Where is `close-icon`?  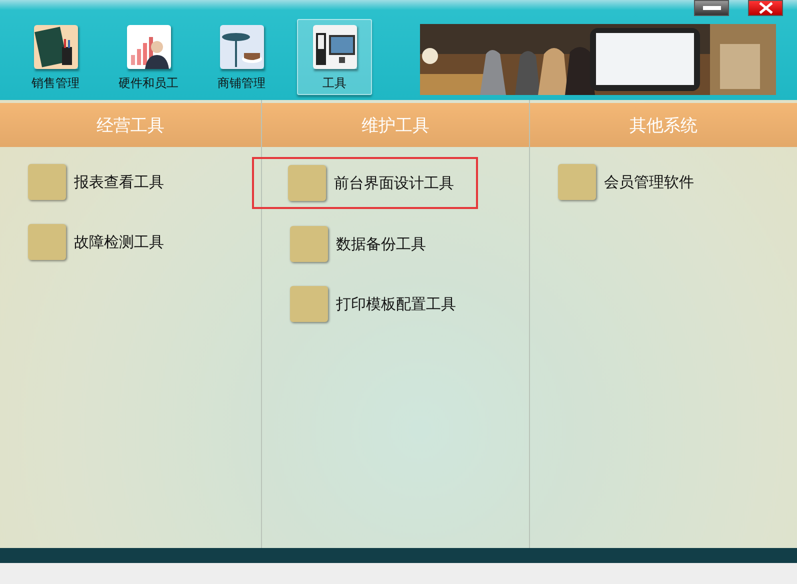 close-icon is located at coordinates (765, 8).